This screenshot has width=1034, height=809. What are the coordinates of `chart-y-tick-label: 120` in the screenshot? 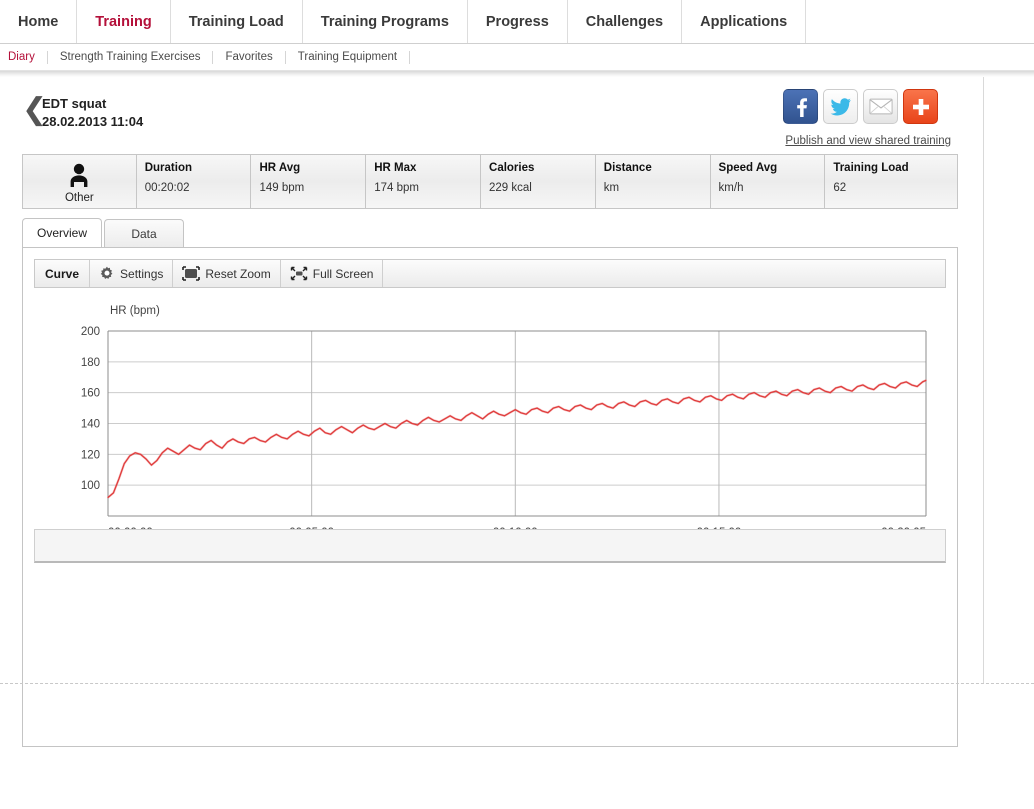 It's located at (90, 455).